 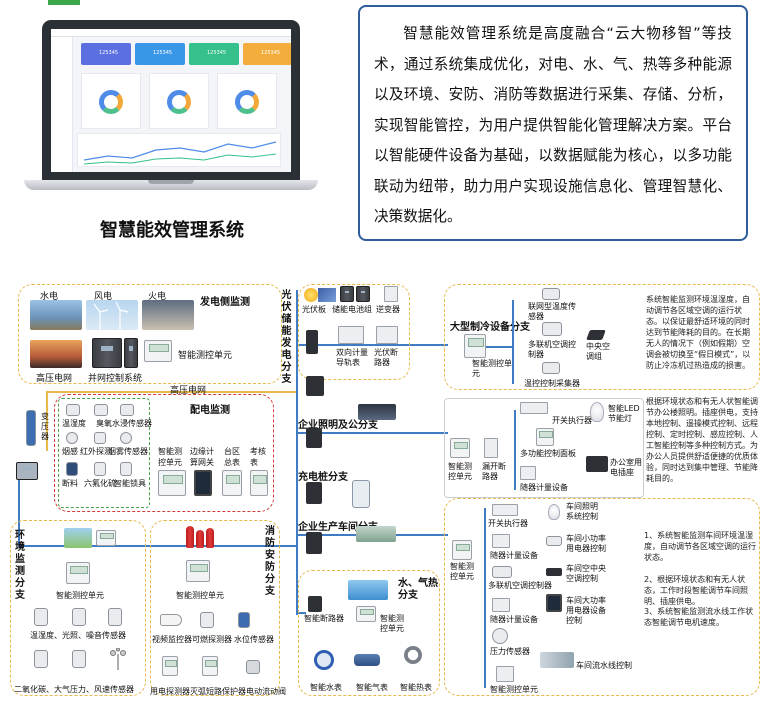 What do you see at coordinates (126, 438) in the screenshot?
I see `smoke-detector-icon` at bounding box center [126, 438].